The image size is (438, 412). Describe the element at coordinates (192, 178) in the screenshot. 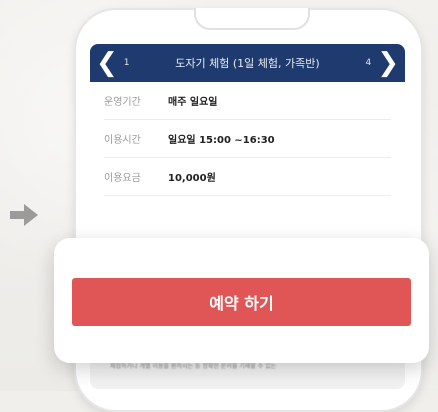

I see `info-value: 10,000원` at that location.